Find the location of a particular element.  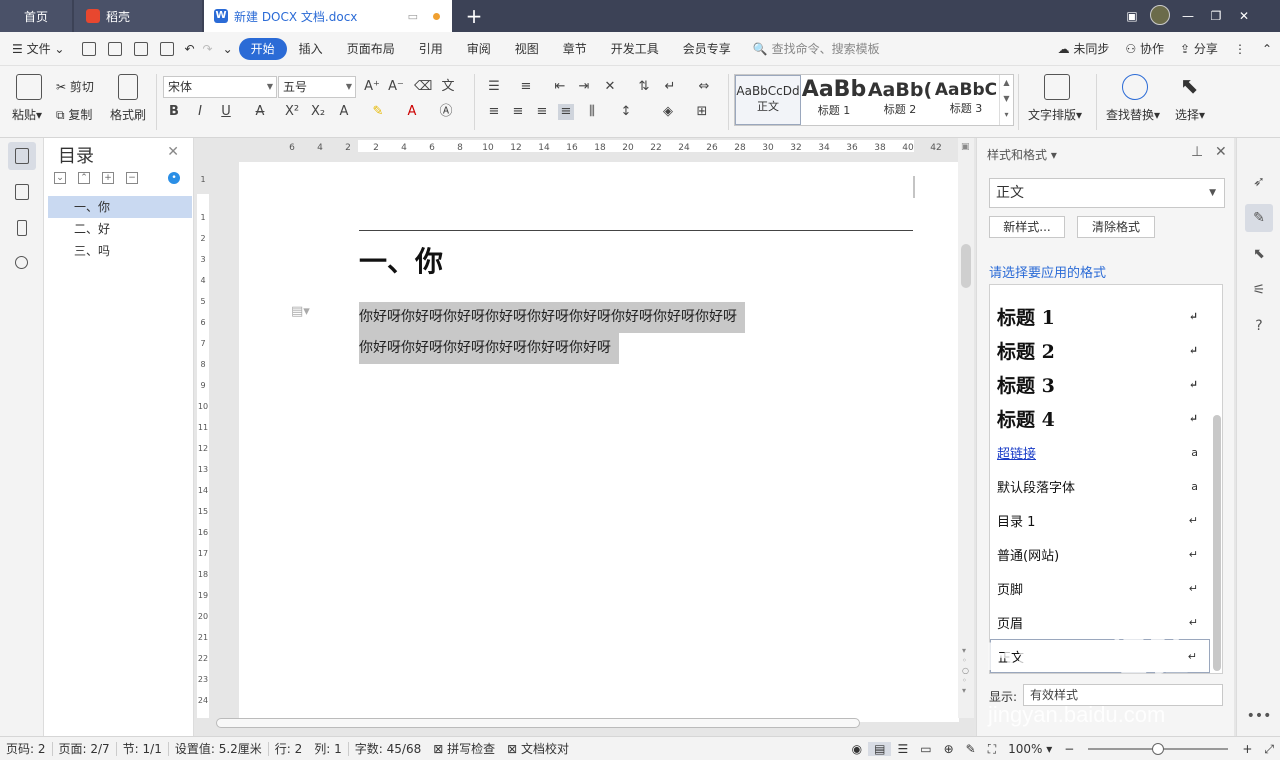

style-list-item: 标题 3 ↵ is located at coordinates (1100, 384).